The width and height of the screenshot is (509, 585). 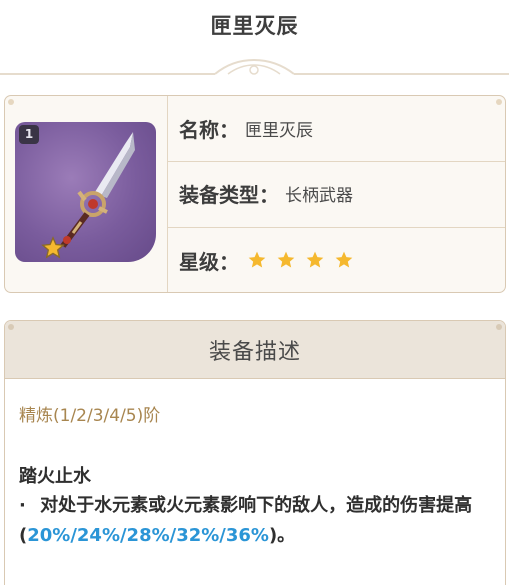 I want to click on name-row: 名称： 匣里灭辰, so click(x=246, y=128).